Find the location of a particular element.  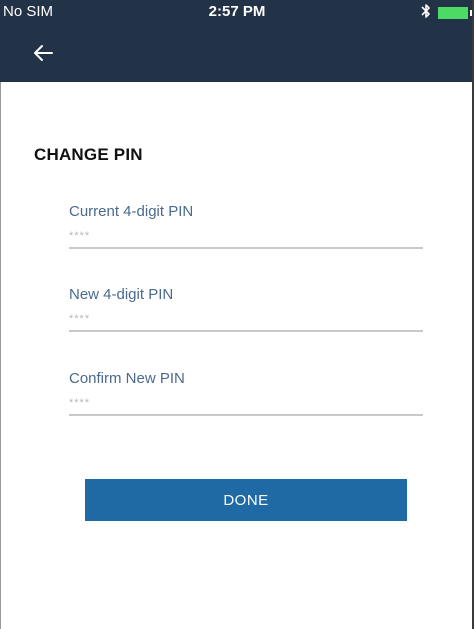

back-button is located at coordinates (43, 55).